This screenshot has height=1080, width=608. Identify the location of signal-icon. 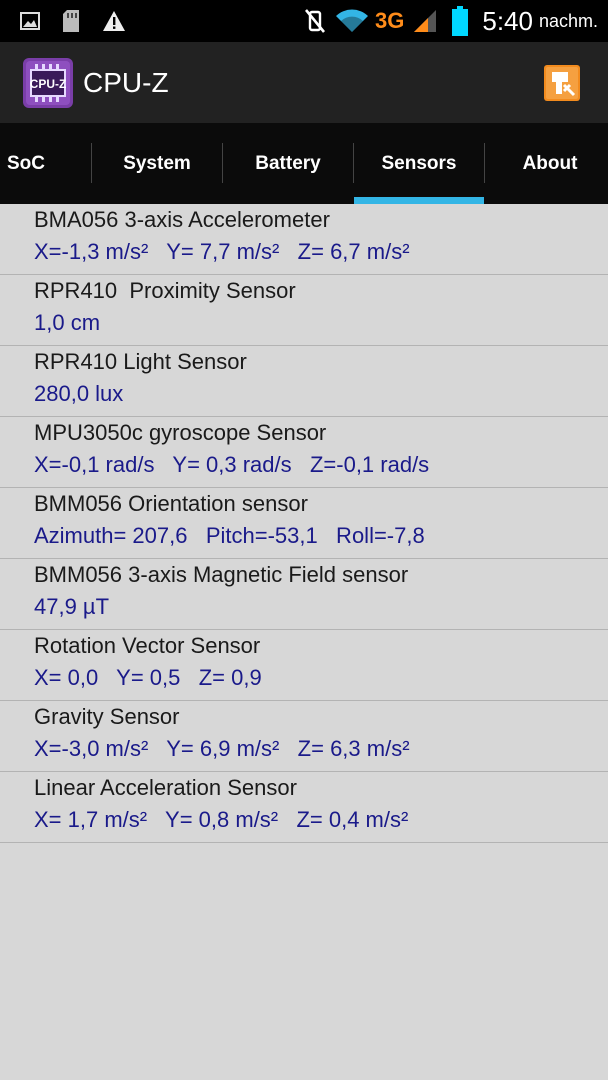
(425, 21).